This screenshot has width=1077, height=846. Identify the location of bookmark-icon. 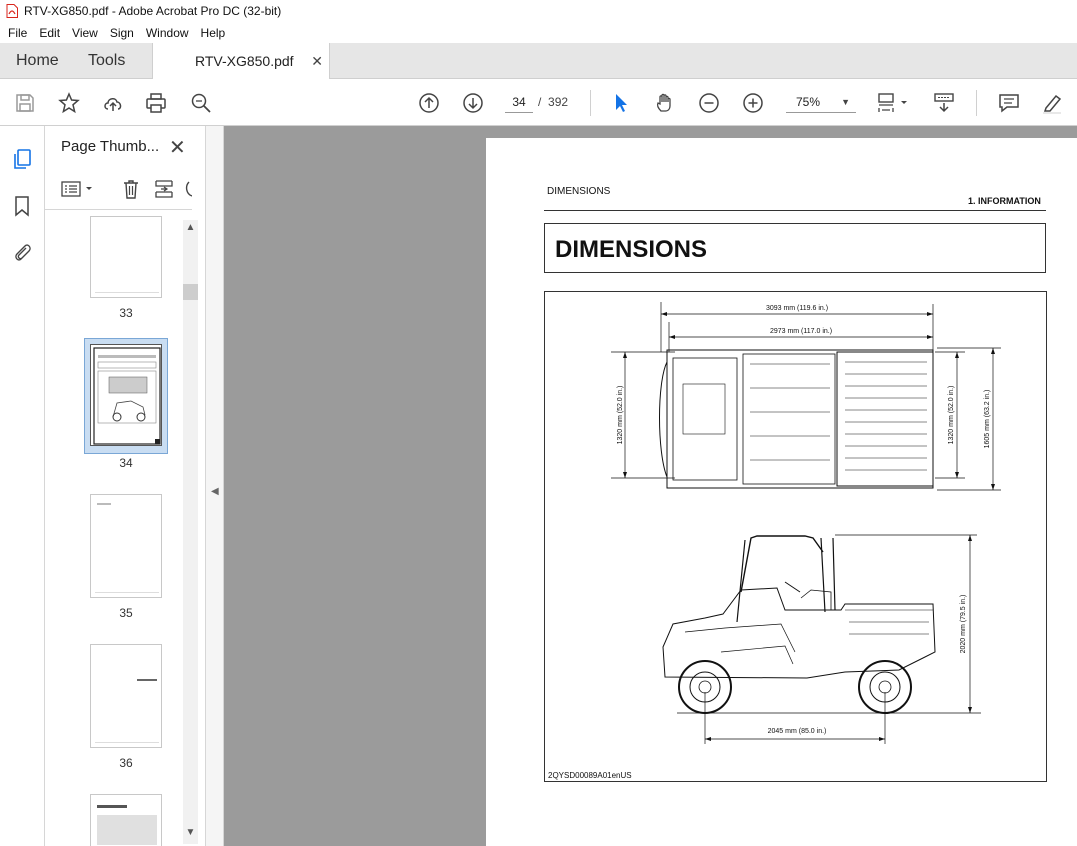
(22, 206).